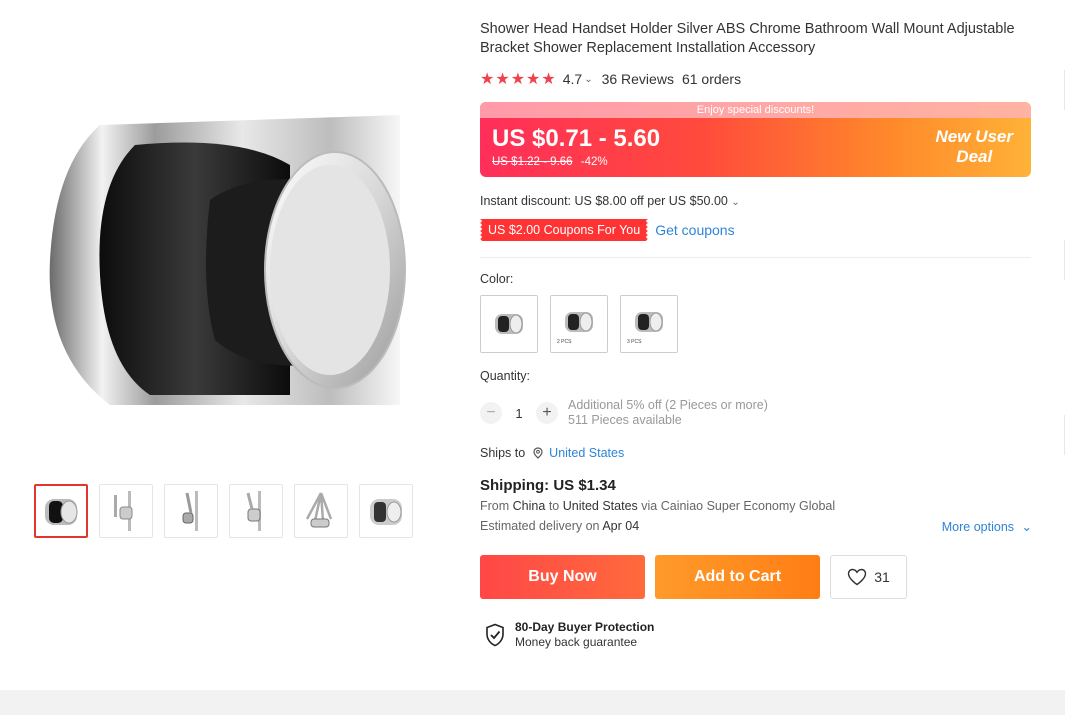 This screenshot has width=1065, height=715. Describe the element at coordinates (540, 526) in the screenshot. I see `eta-prefix: Estimated delivery on` at that location.